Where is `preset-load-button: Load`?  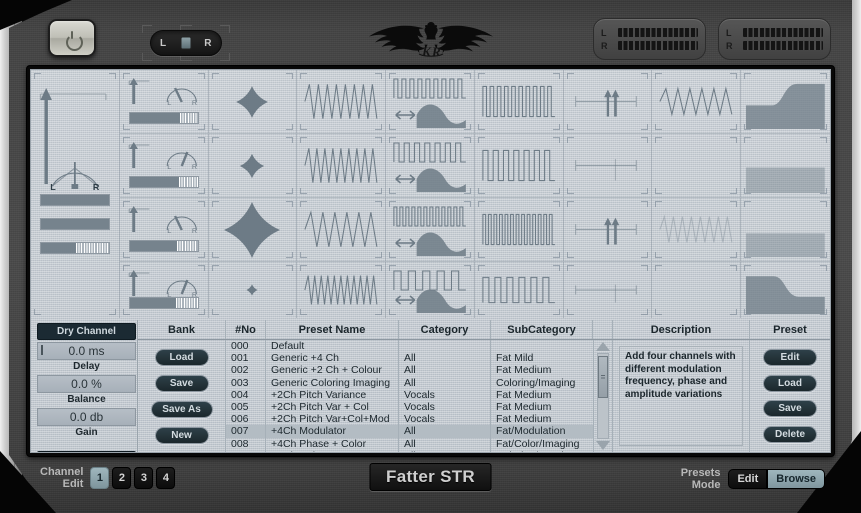 preset-load-button: Load is located at coordinates (790, 383).